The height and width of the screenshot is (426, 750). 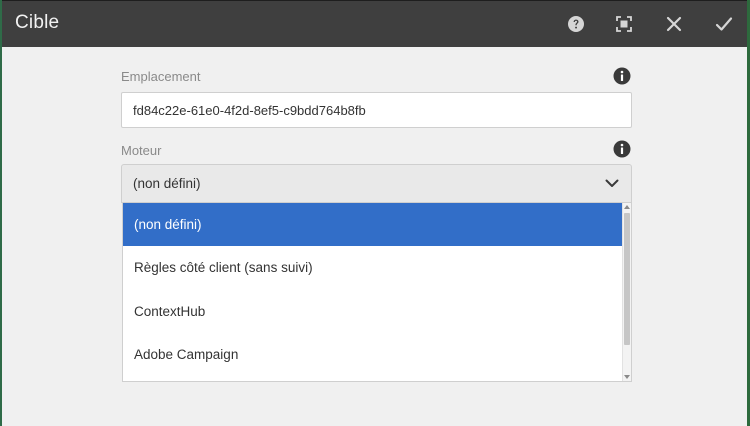 I want to click on checkmark-icon, so click(x=724, y=24).